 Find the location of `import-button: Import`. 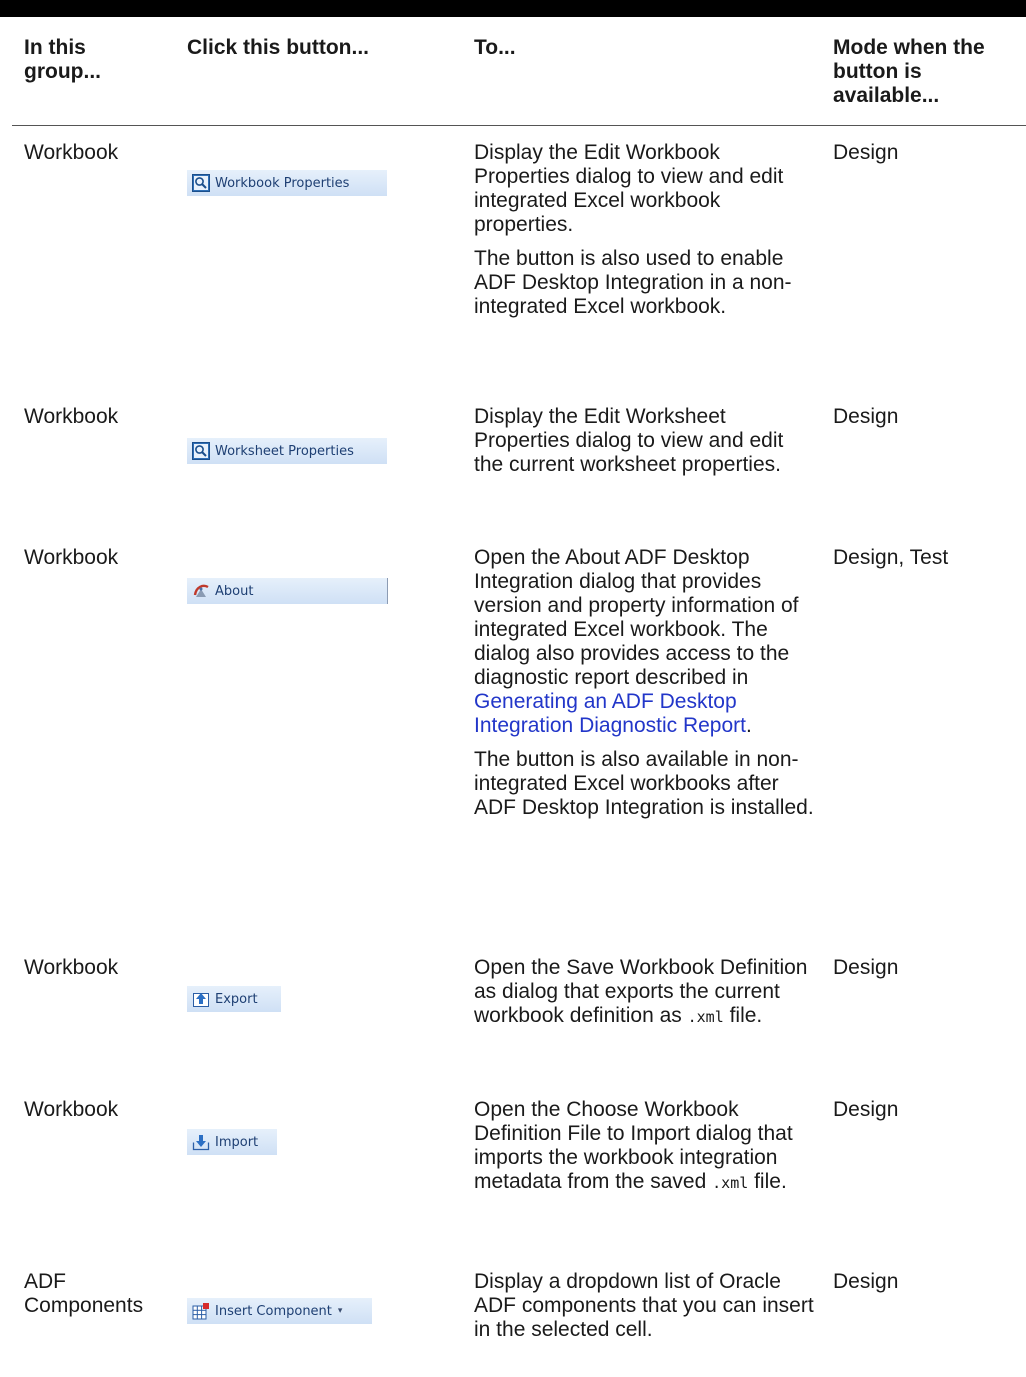

import-button: Import is located at coordinates (232, 1142).